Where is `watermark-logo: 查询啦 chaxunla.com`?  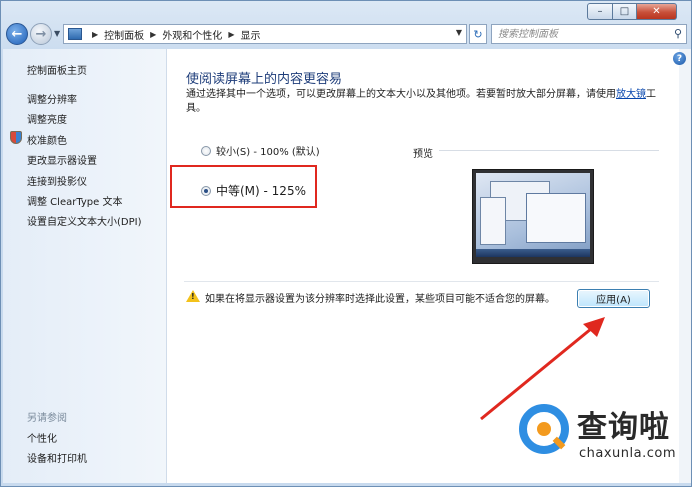
watermark-logo: 查询啦 chaxunla.com is located at coordinates (603, 433).